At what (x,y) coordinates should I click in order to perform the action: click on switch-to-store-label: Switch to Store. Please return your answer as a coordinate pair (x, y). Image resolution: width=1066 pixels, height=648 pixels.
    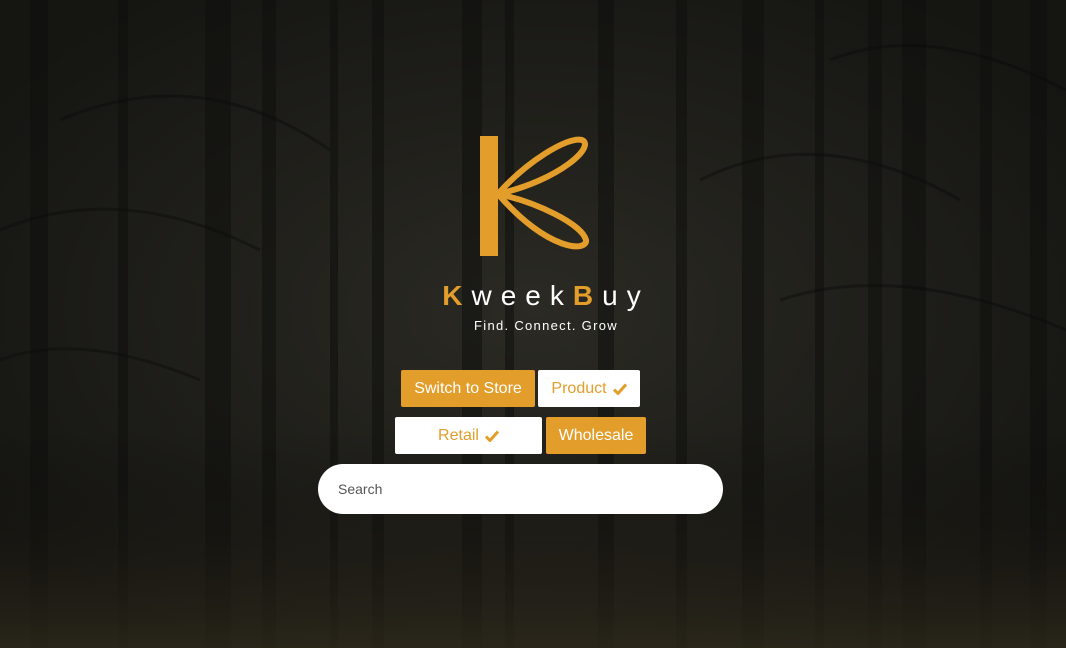
    Looking at the image, I should click on (468, 388).